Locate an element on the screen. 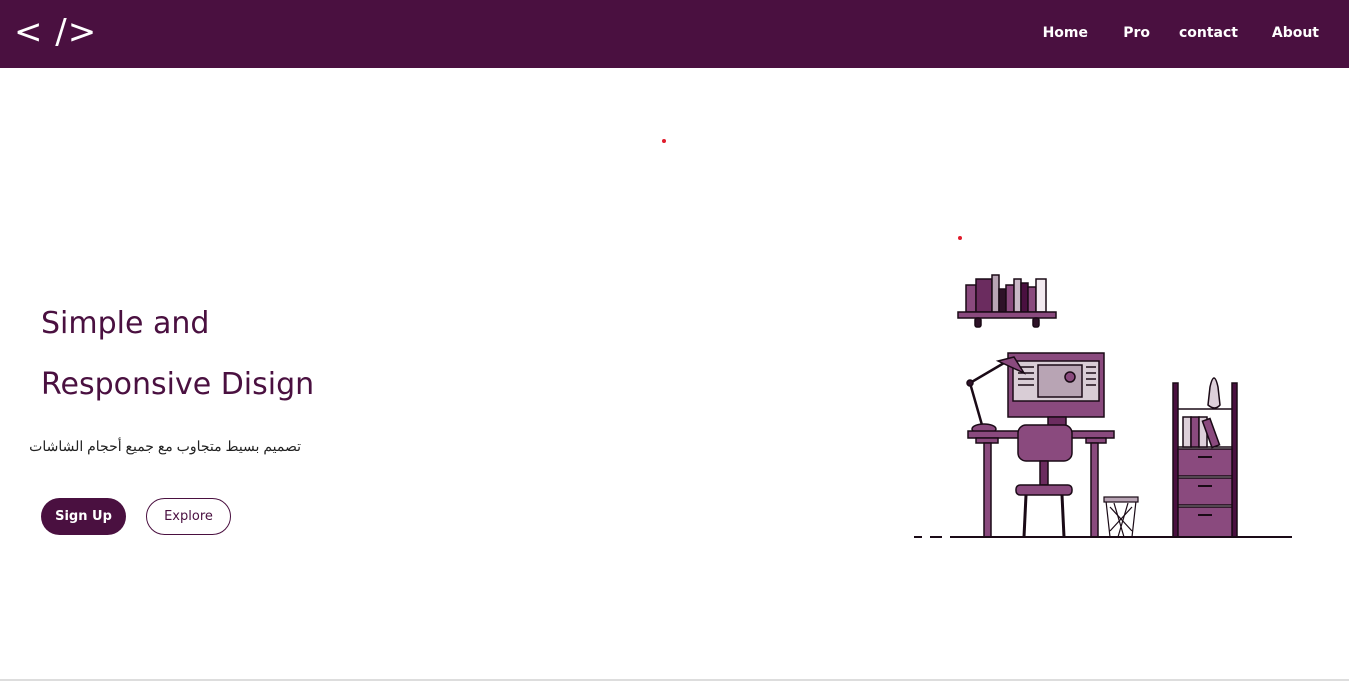  monitor is located at coordinates (1056, 390).